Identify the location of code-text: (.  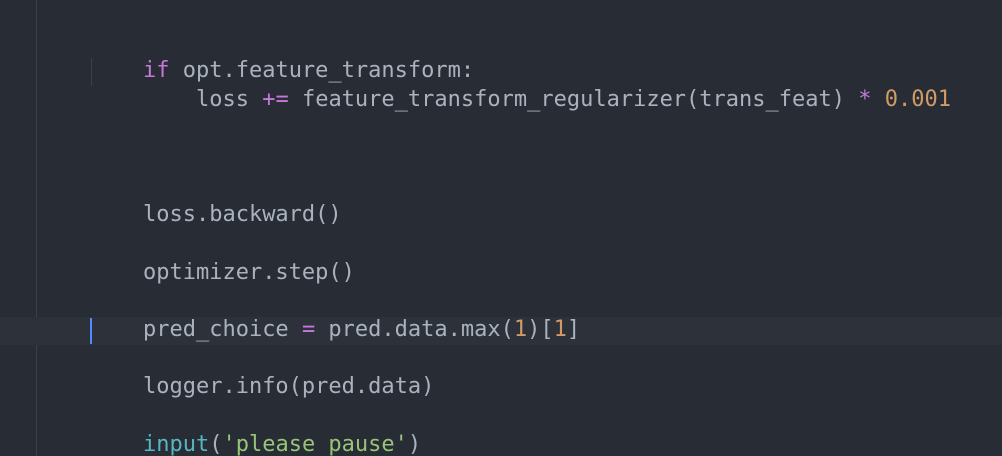
(216, 444).